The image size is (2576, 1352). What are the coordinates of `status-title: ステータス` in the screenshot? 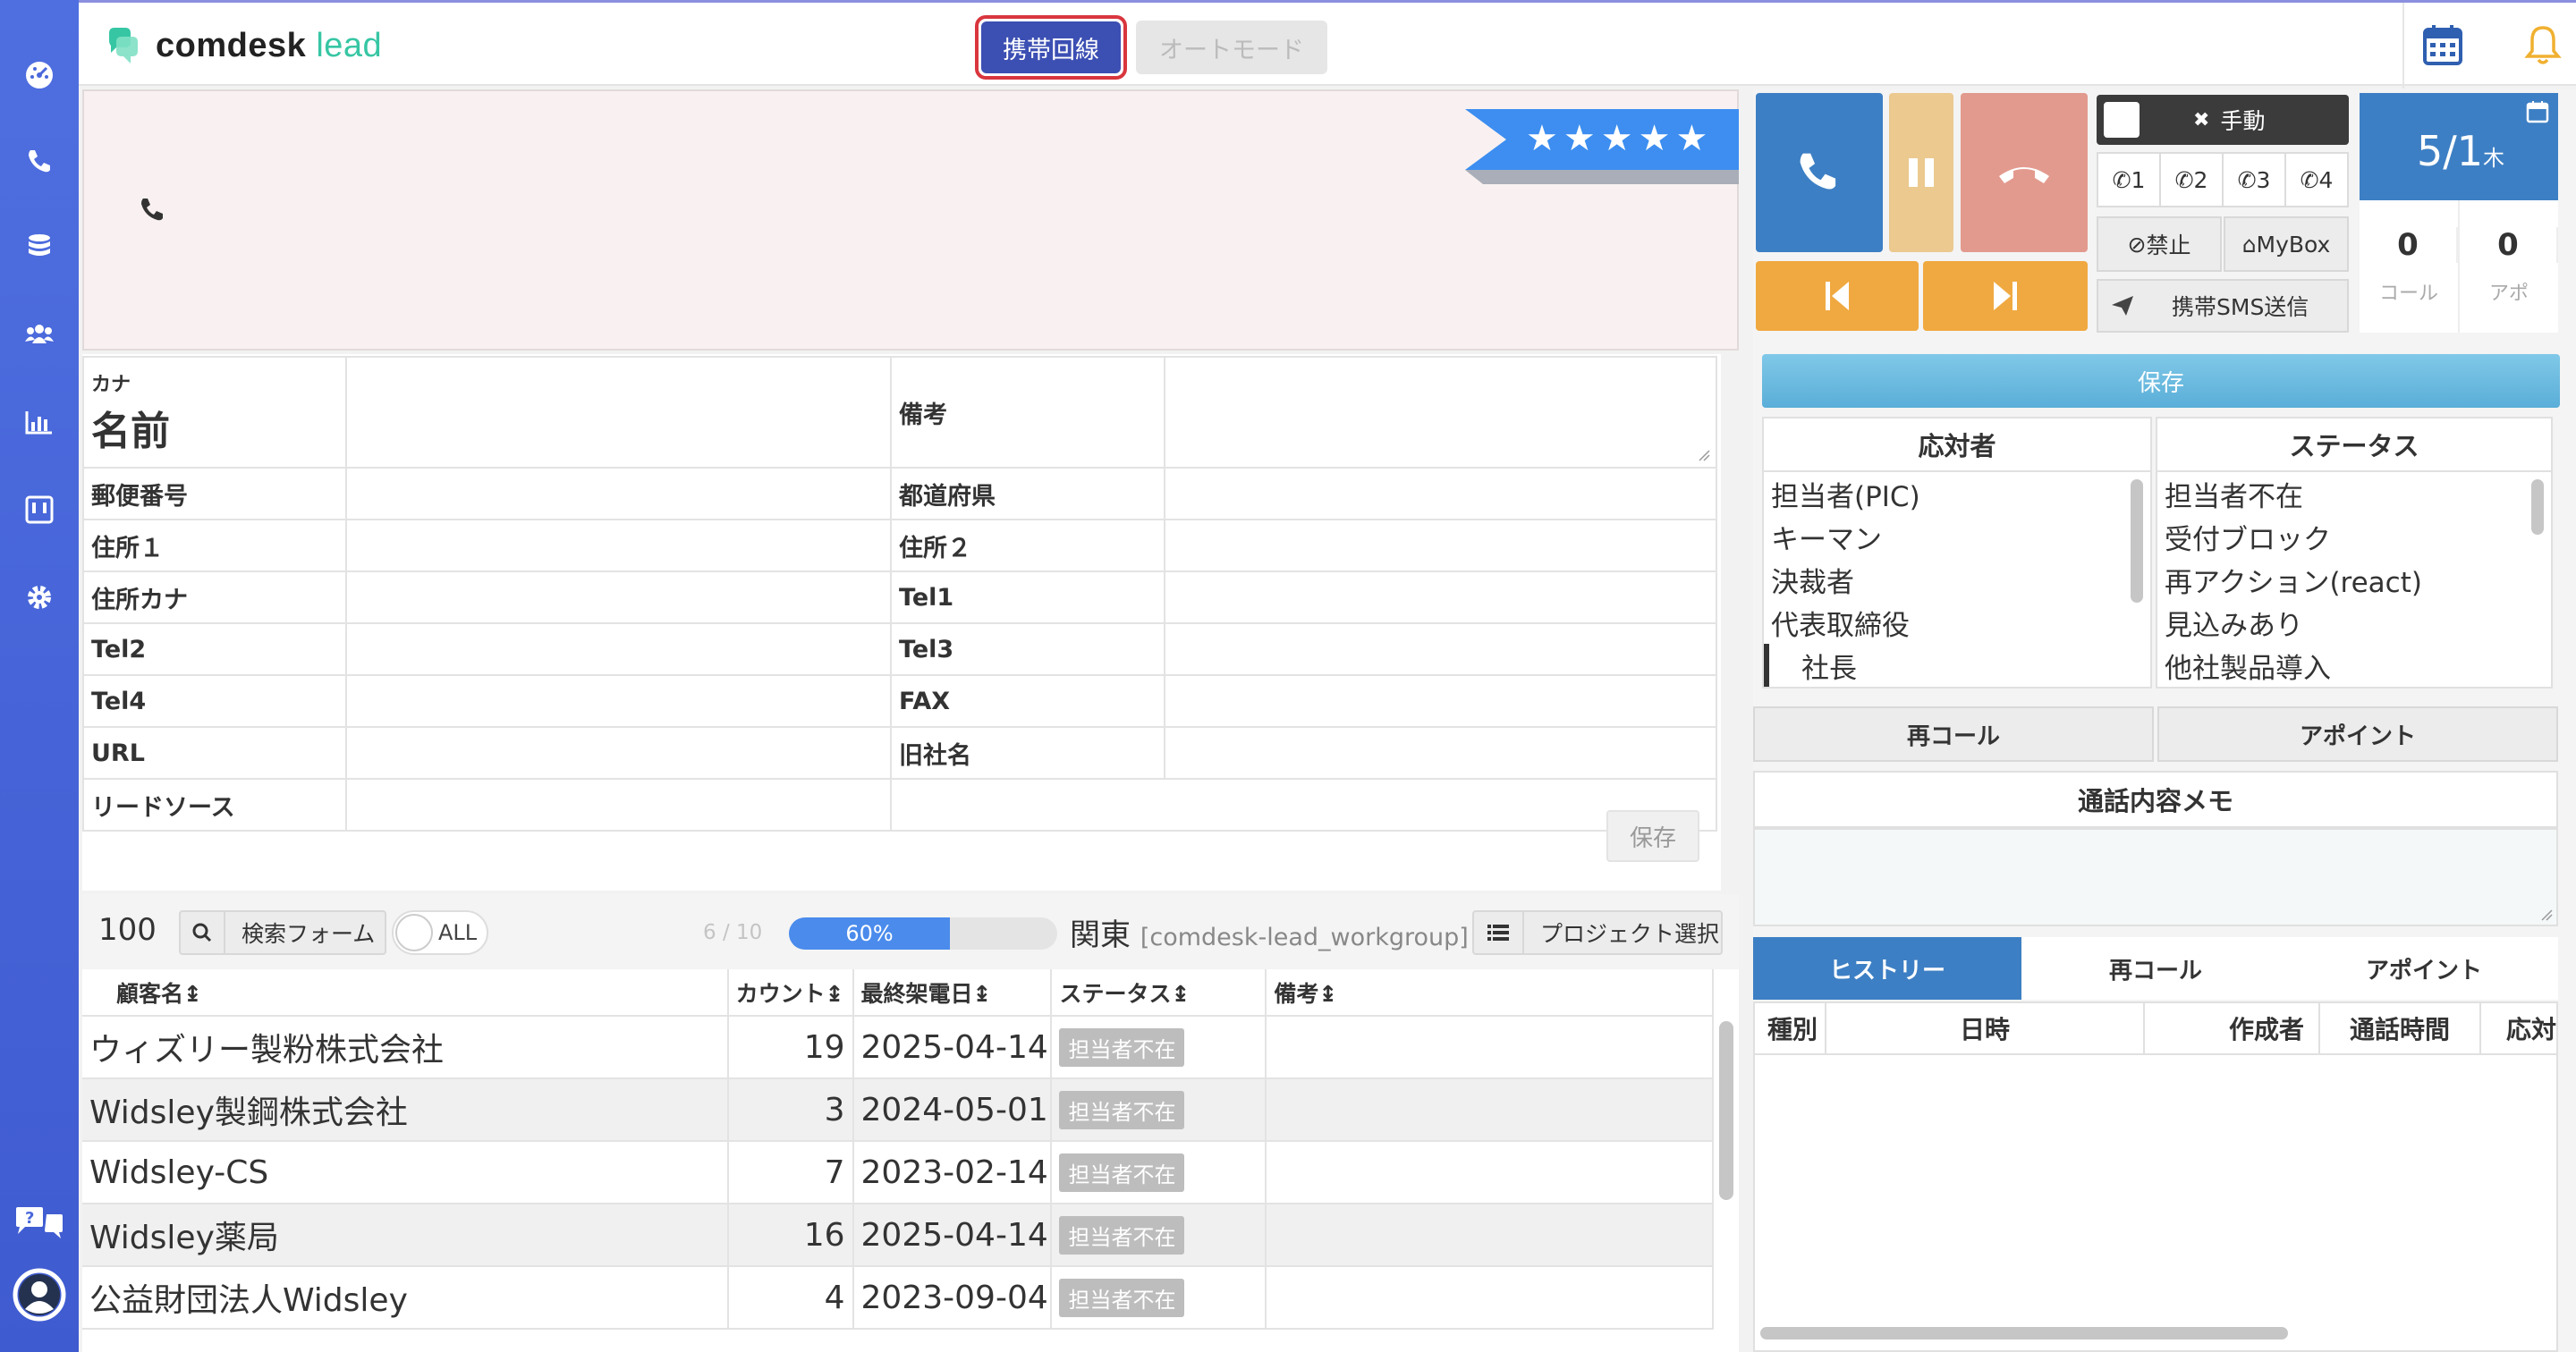 It's located at (2354, 445).